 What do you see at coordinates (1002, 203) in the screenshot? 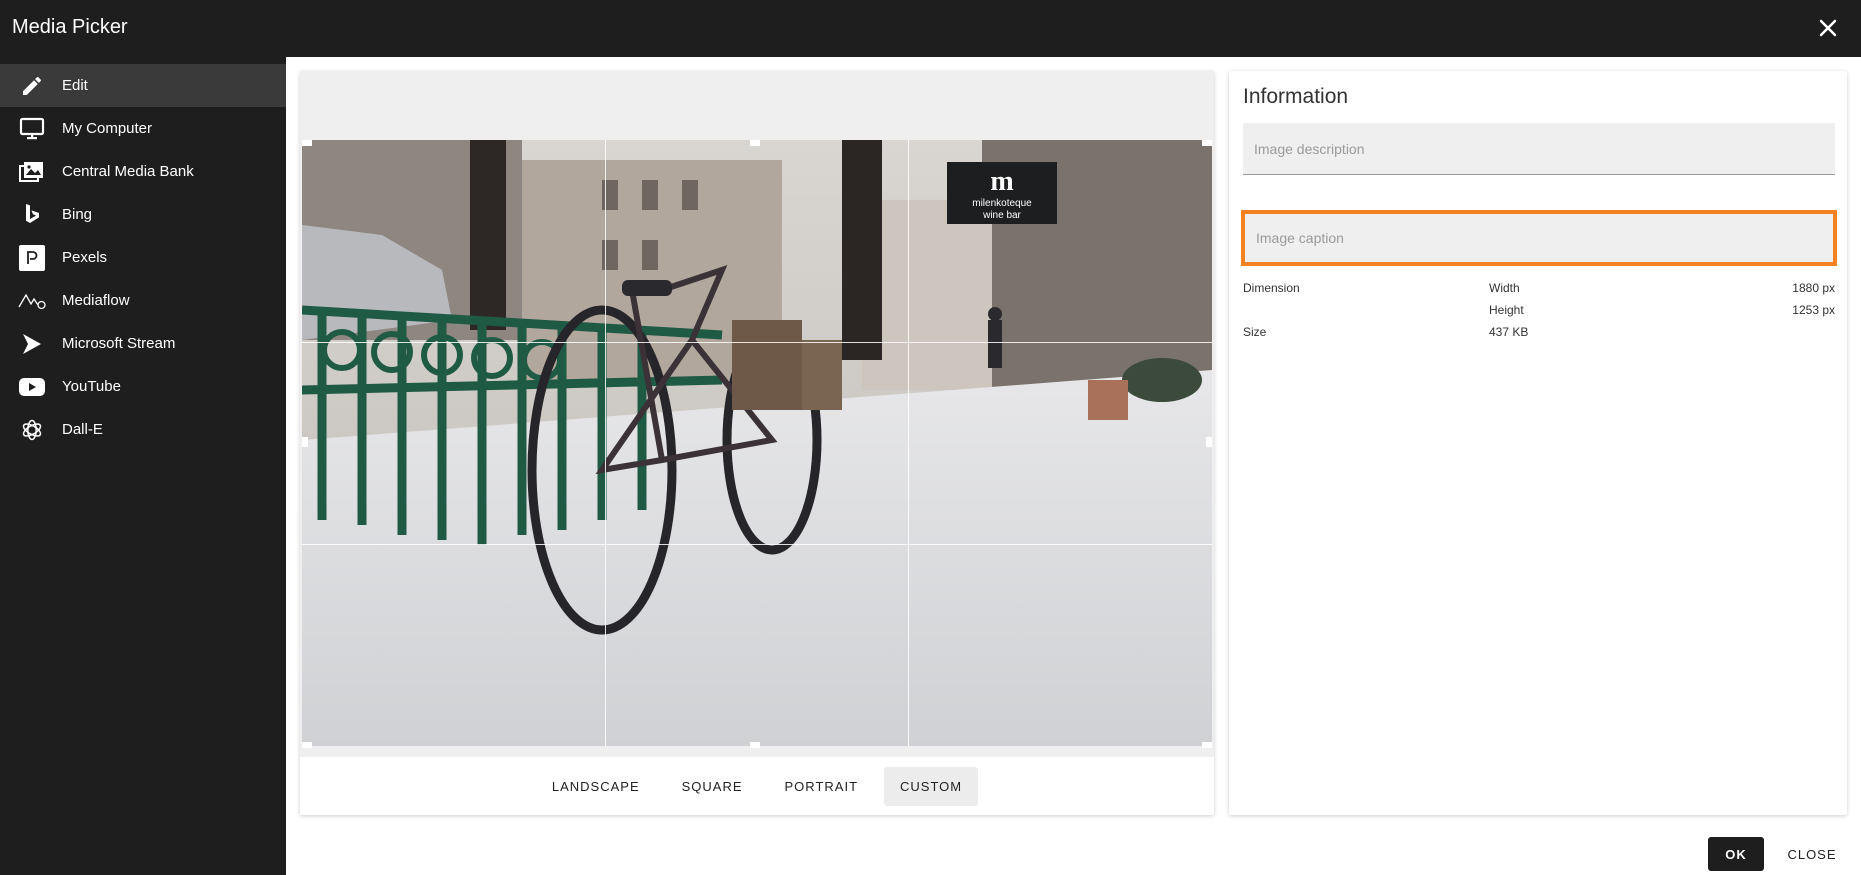
I see `svg-text: milenkoteque` at bounding box center [1002, 203].